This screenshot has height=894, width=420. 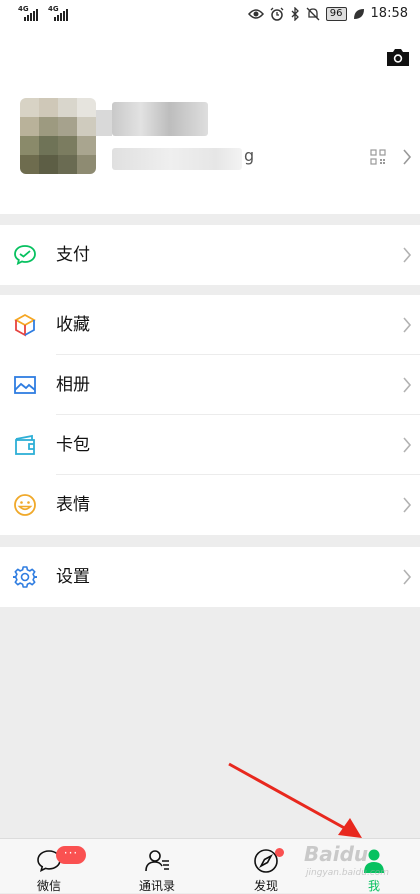 I want to click on contacts-icon, so click(x=157, y=861).